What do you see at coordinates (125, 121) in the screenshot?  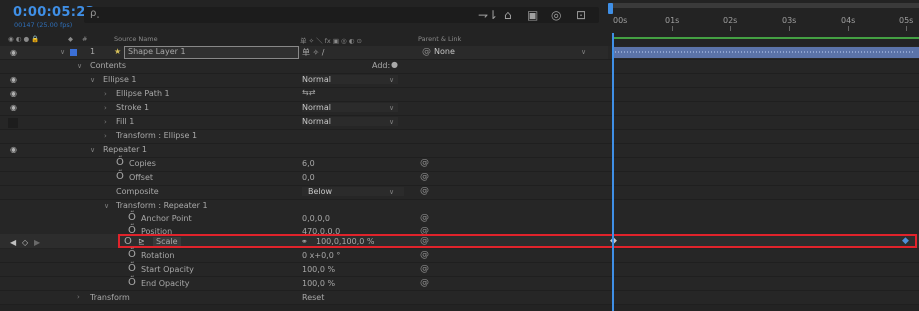 I see `fill-label: Fill 1` at bounding box center [125, 121].